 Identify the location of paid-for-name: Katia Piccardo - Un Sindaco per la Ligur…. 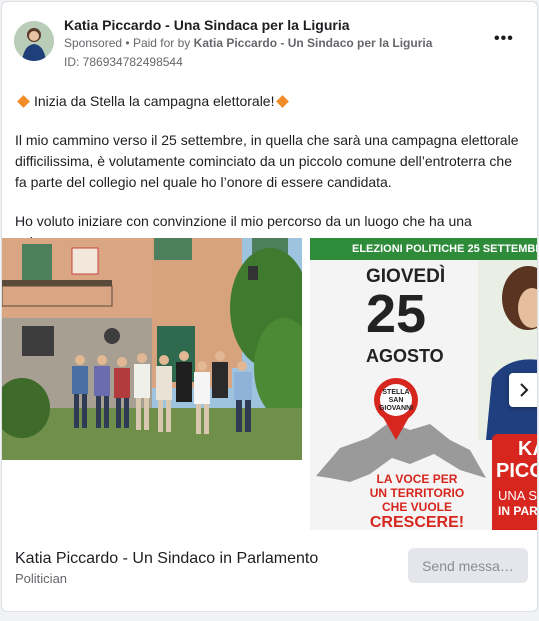
(313, 43).